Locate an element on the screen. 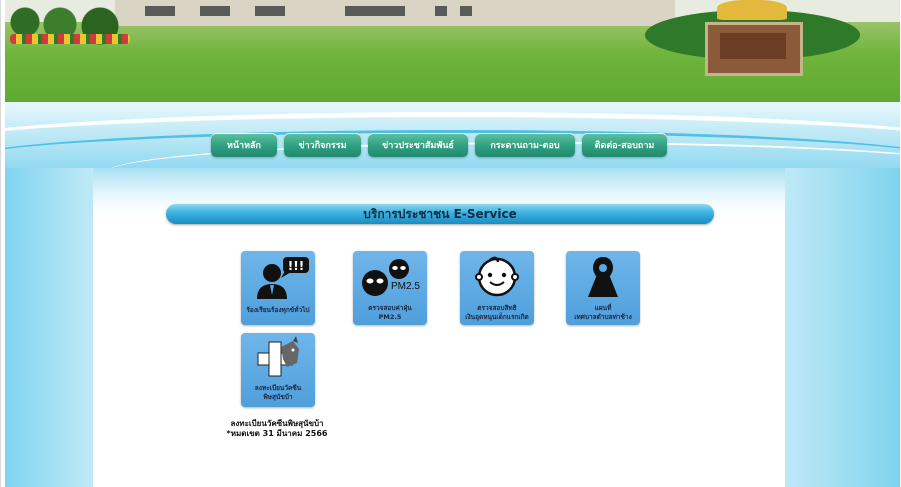  service-newborn-tile: ตรวจสอบสิทธิ เงินอุดหนุนเด็กแรกเกิด is located at coordinates (497, 288).